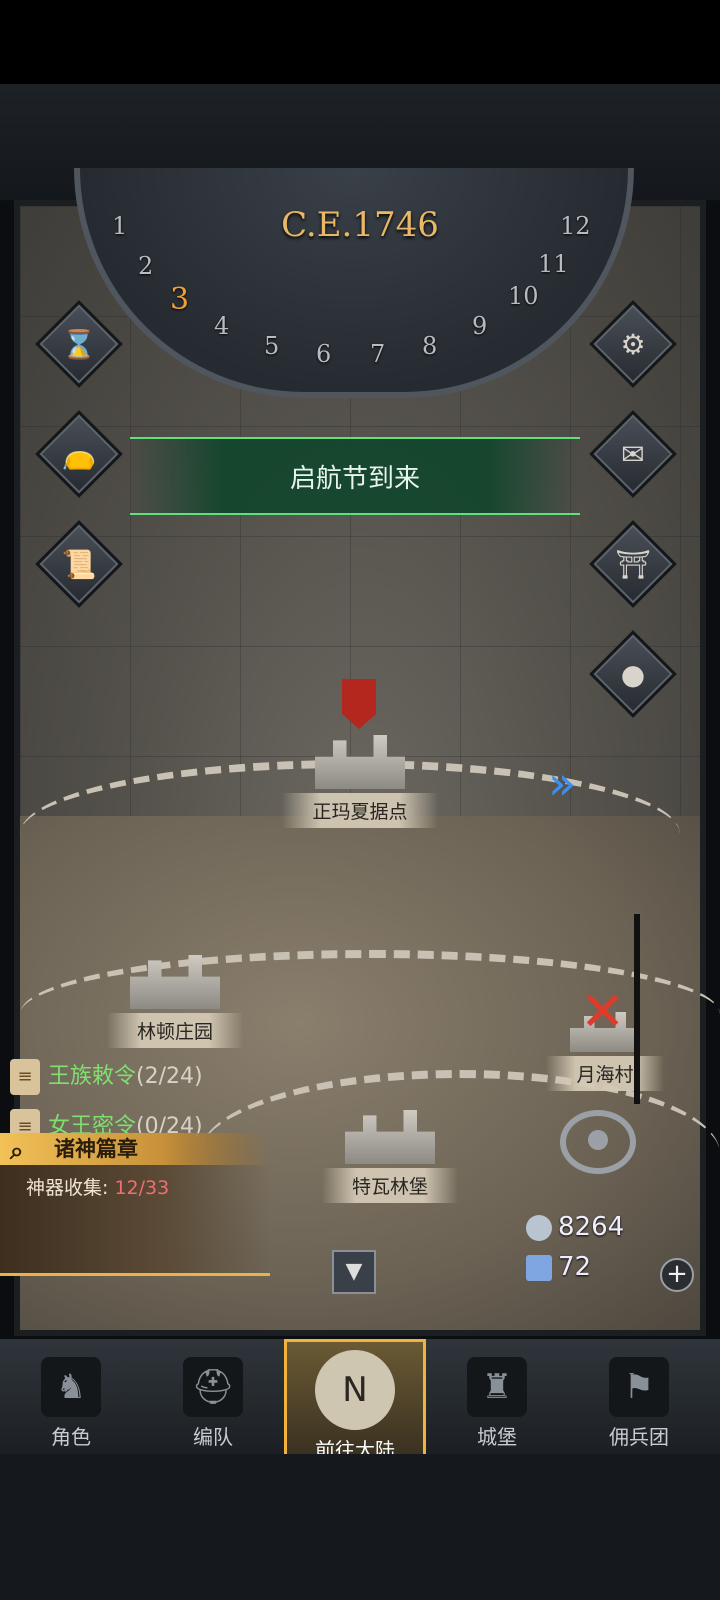 The height and width of the screenshot is (1600, 720). Describe the element at coordinates (575, 1267) in the screenshot. I see `crystal-amount: 72` at that location.